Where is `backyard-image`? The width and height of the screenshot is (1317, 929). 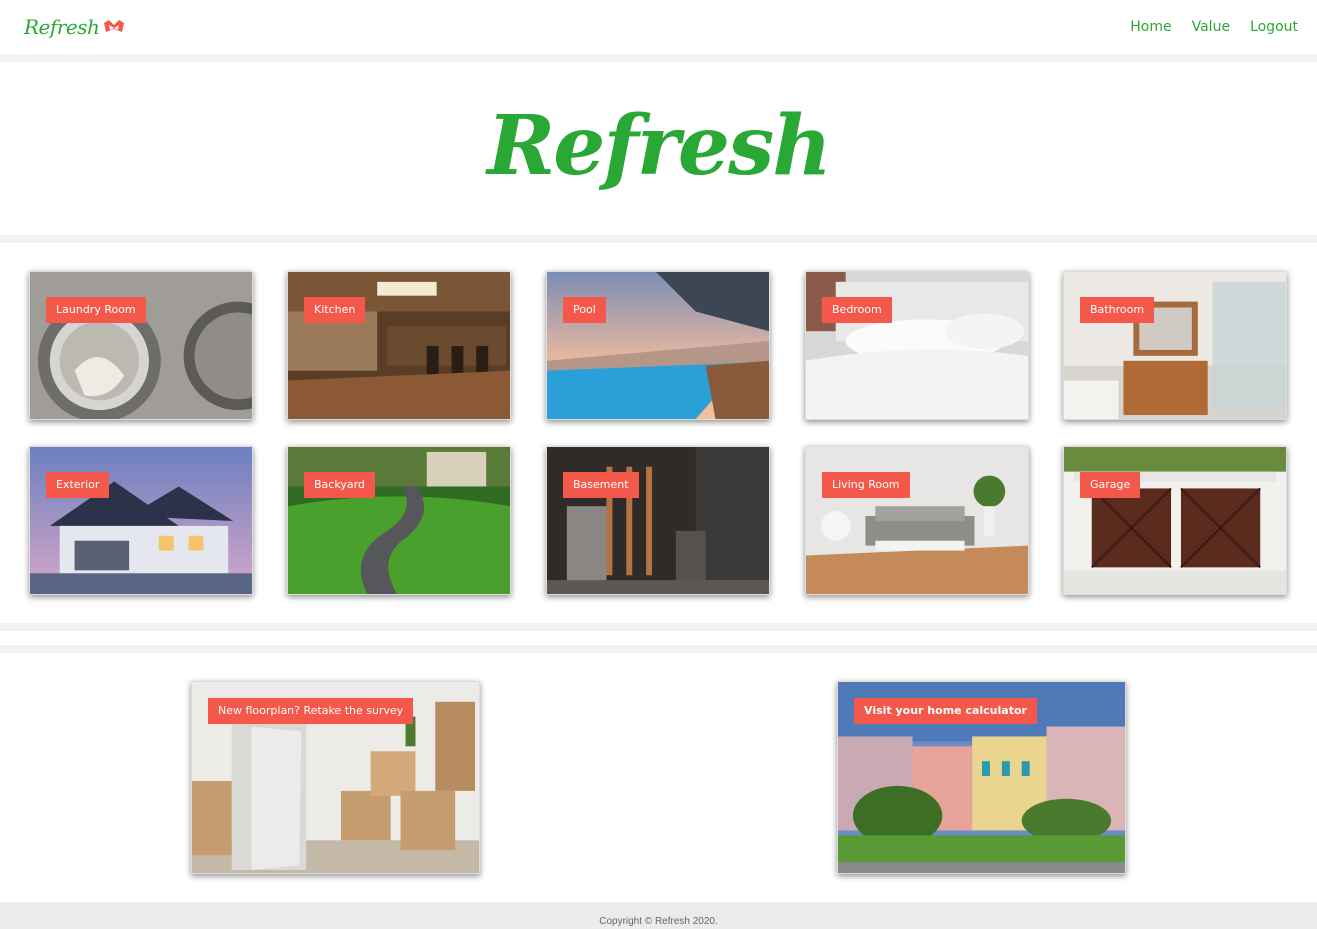 backyard-image is located at coordinates (399, 520).